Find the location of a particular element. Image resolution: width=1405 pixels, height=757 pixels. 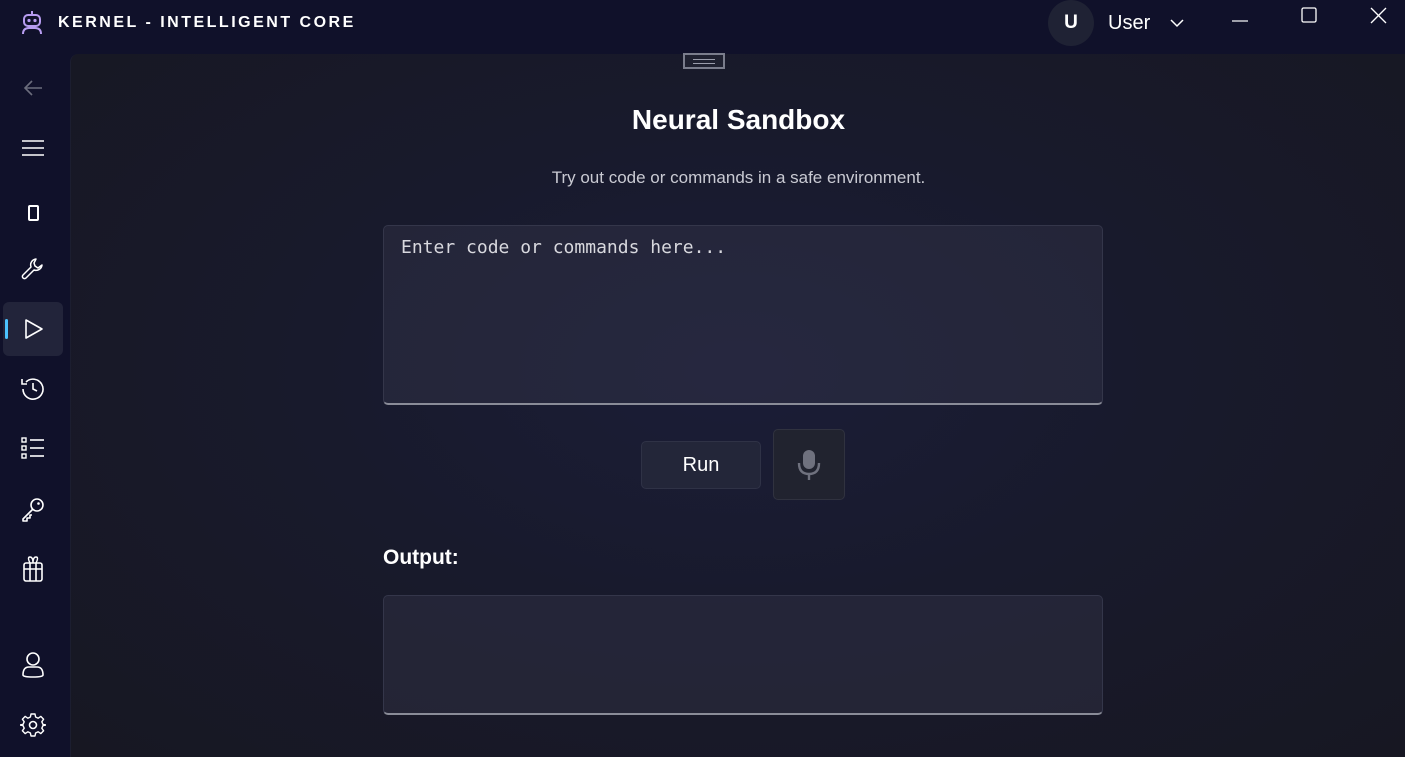

user-menu: U User is located at coordinates (1117, 23).